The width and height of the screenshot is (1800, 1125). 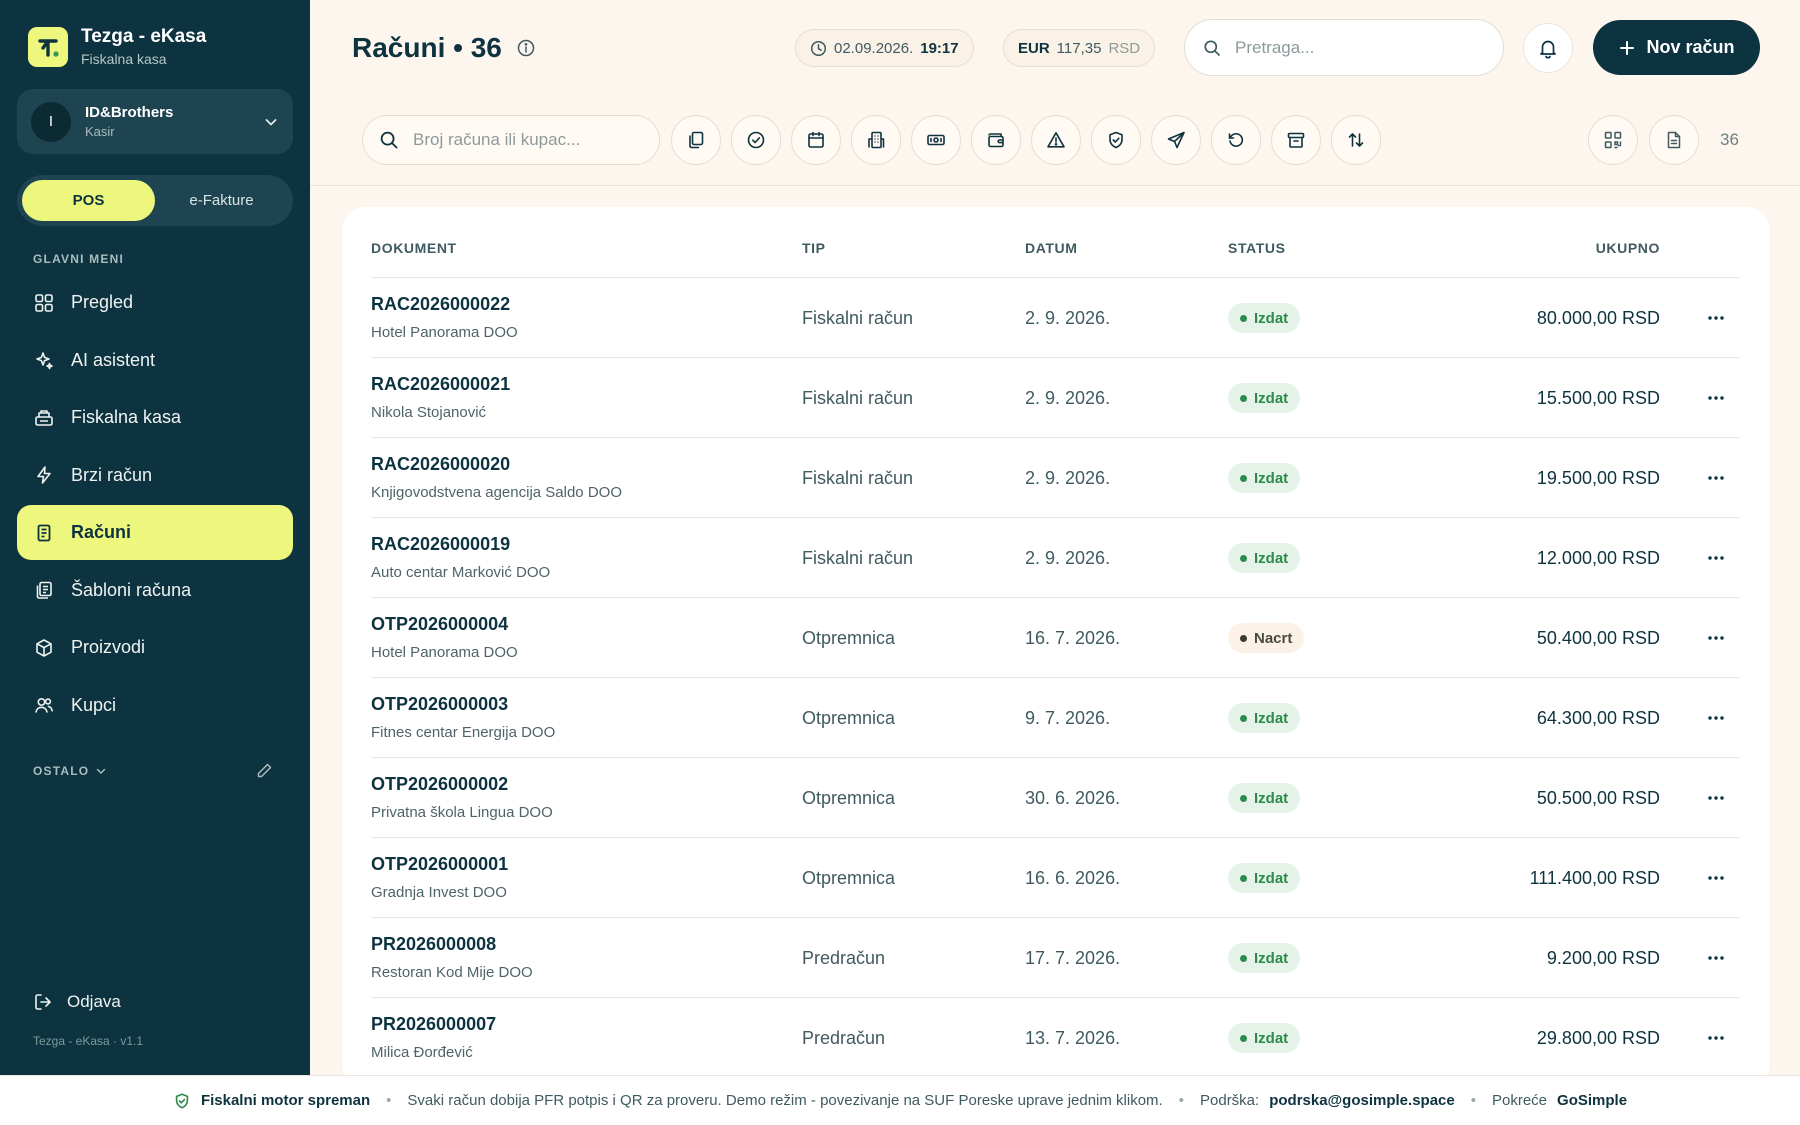 I want to click on customer-name: Restoran Kod Mije DOO, so click(x=452, y=972).